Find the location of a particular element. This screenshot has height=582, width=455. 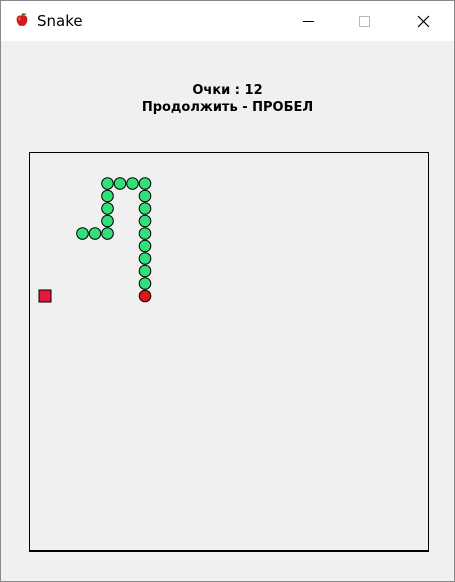

maximize-button is located at coordinates (366, 21).